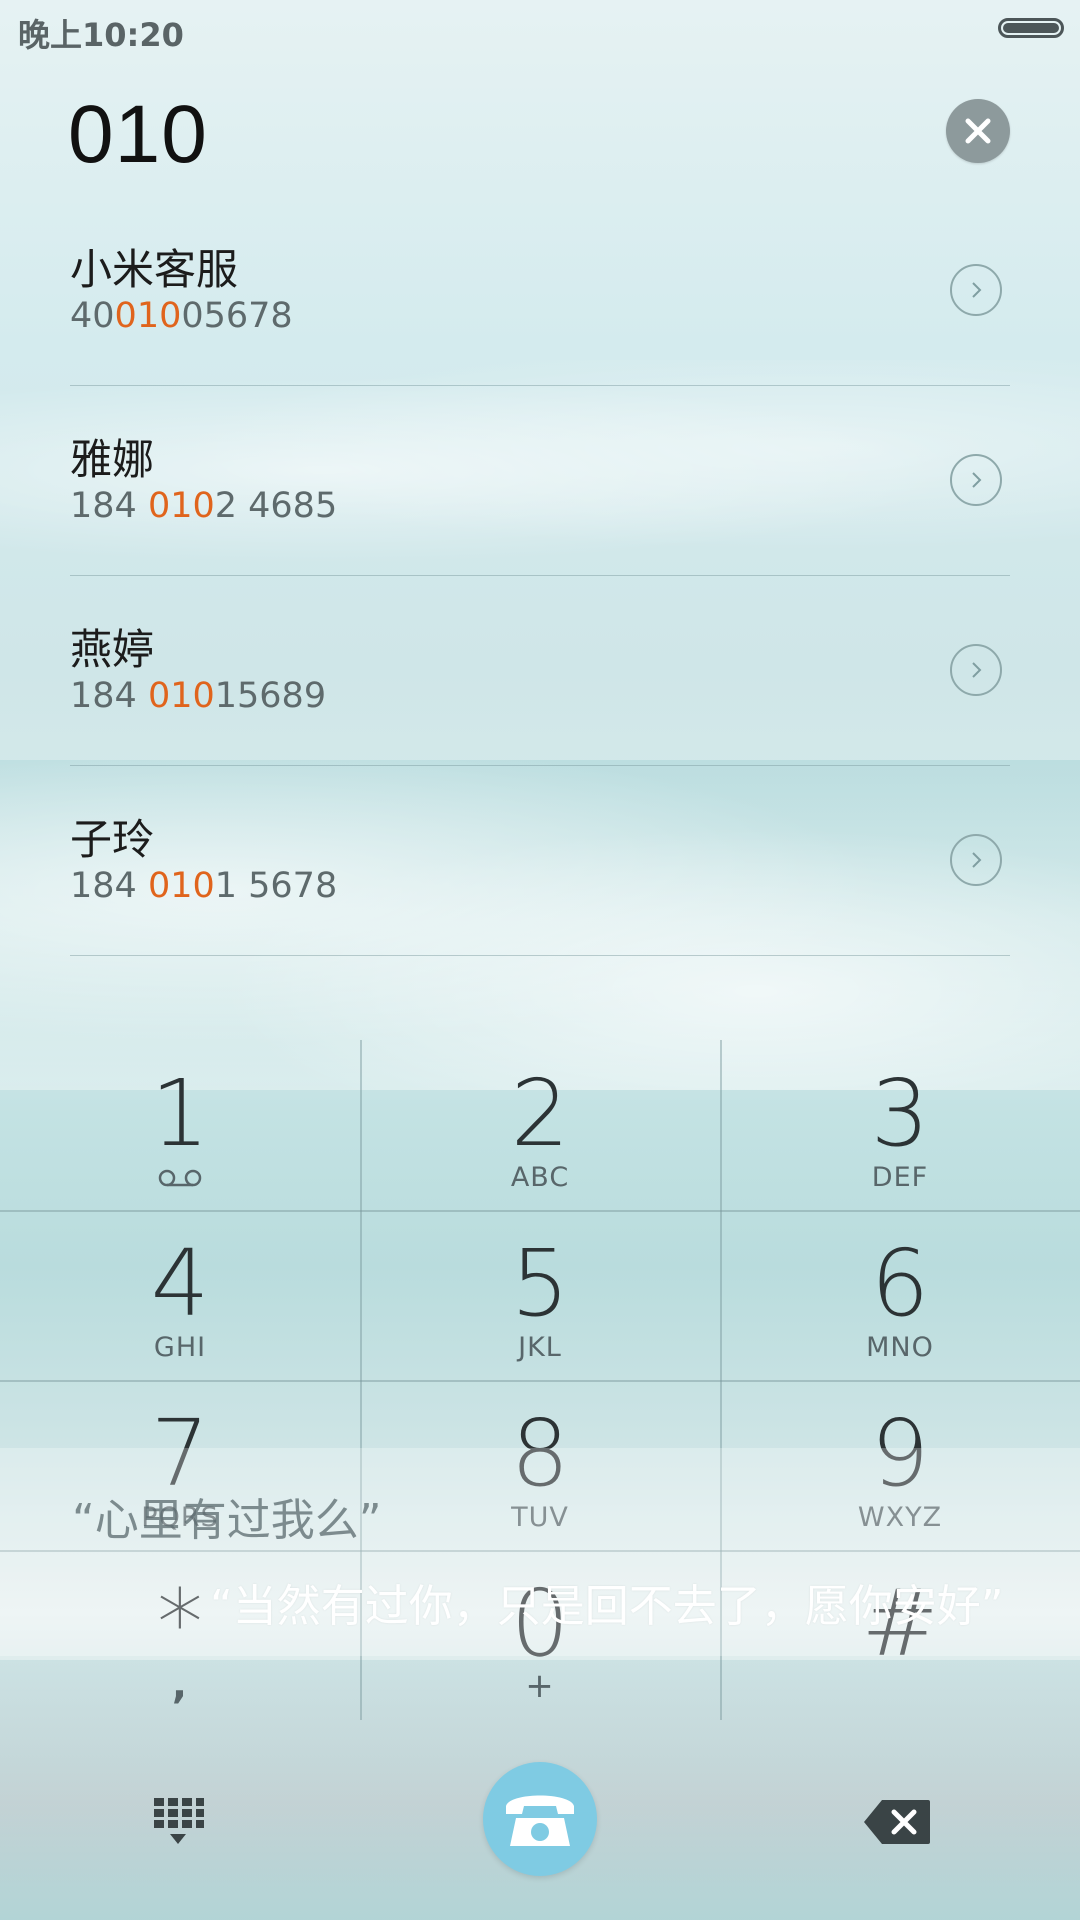  I want to click on key-4: 4 GHI, so click(180, 1295).